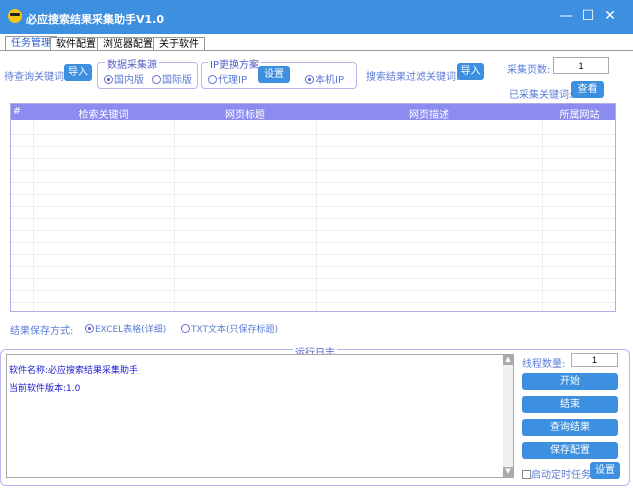  What do you see at coordinates (541, 95) in the screenshot?
I see `collected-keywords-label: 已采集关键词:` at bounding box center [541, 95].